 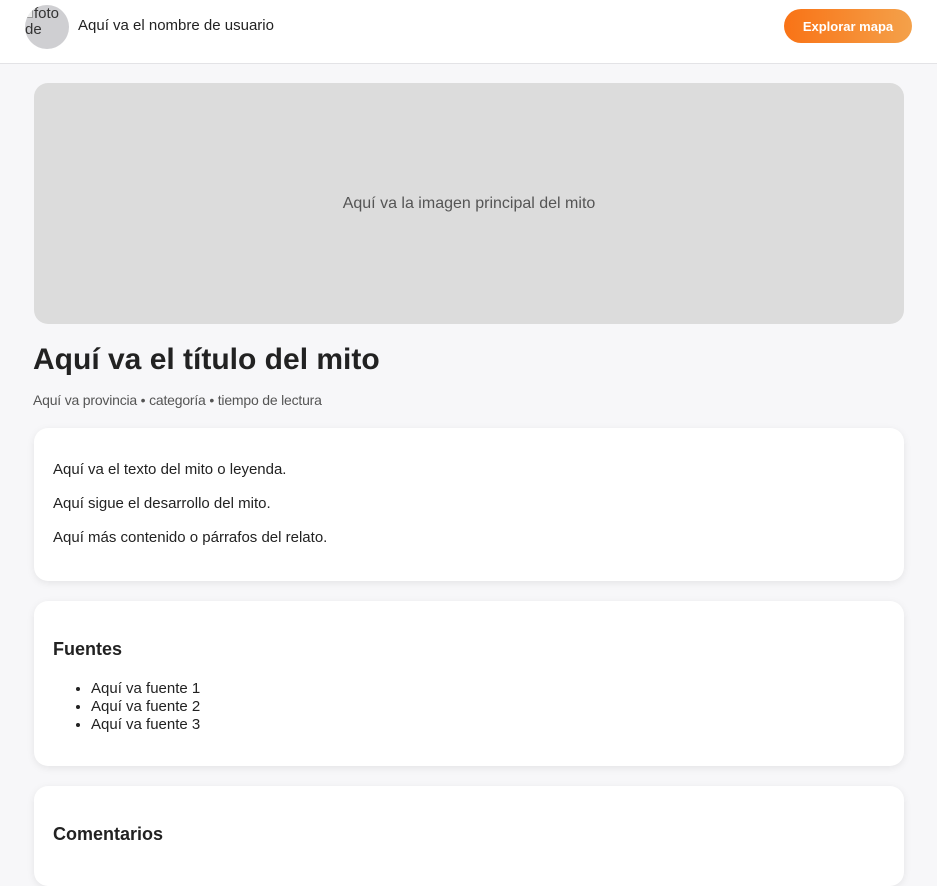 I want to click on username: Aquí va el nombre de usuario, so click(x=176, y=25).